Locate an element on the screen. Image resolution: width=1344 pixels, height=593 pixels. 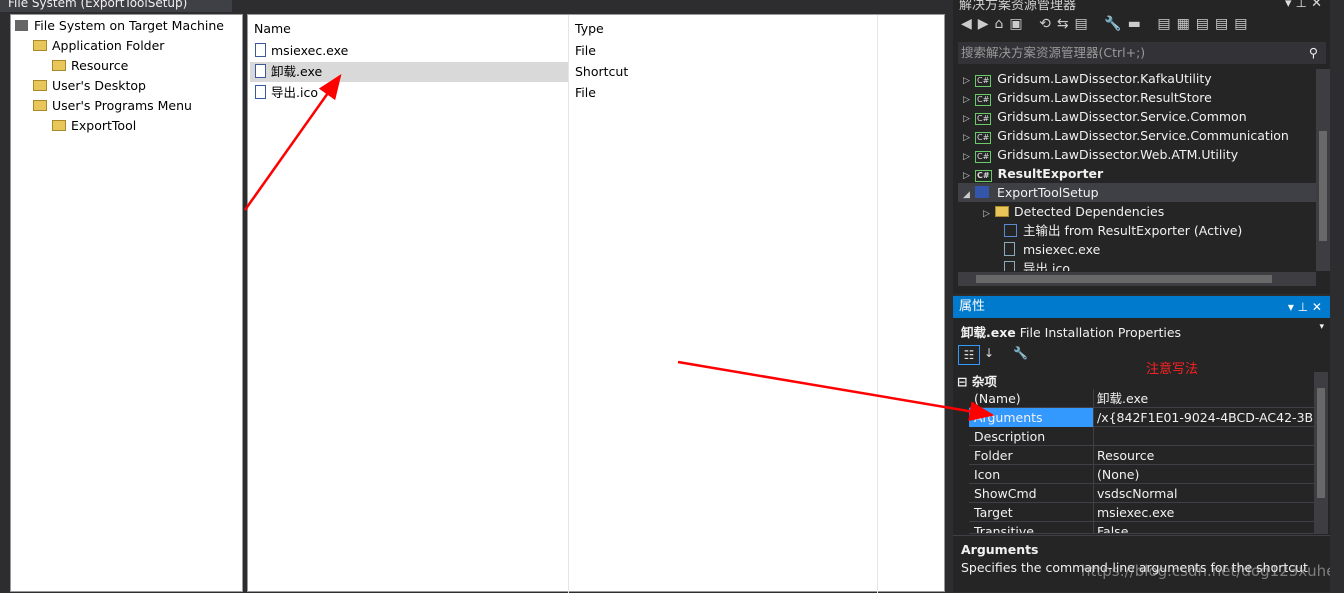
arrow-to-arguments is located at coordinates (836, 391).